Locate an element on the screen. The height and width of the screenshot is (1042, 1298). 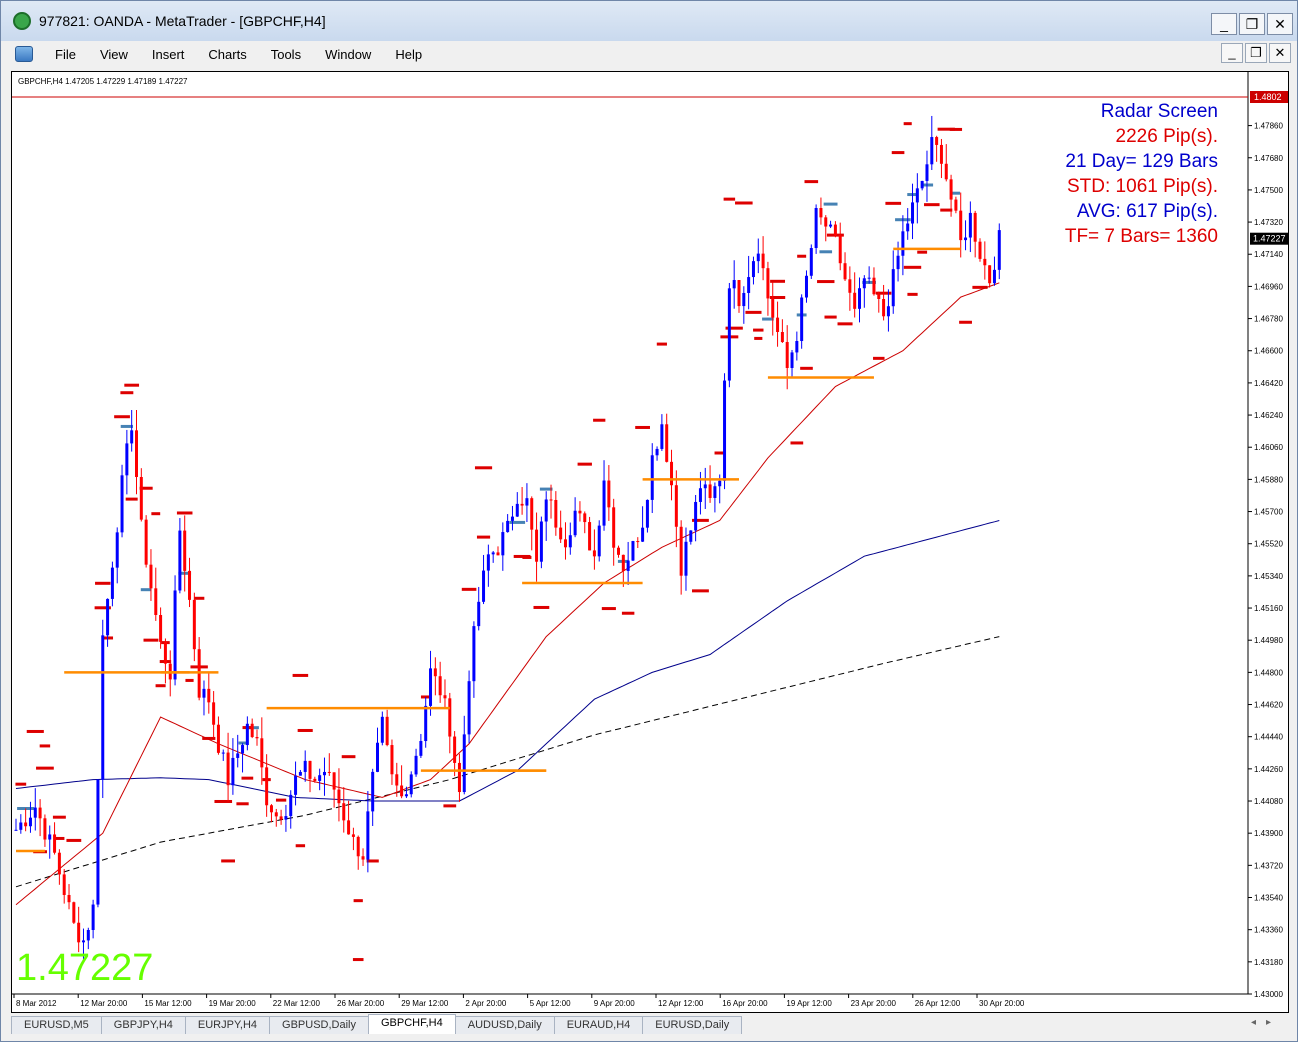
tab-scroll-arrows: ◂▸ is located at coordinates (1266, 1022).